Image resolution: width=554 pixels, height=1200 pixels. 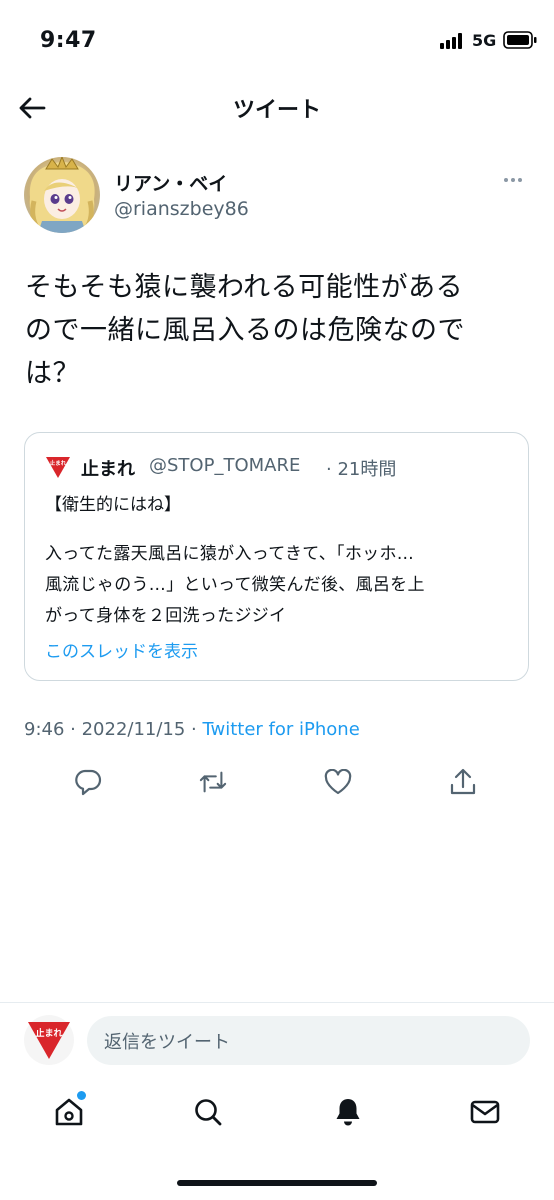 I want to click on reply-icon, so click(x=88, y=782).